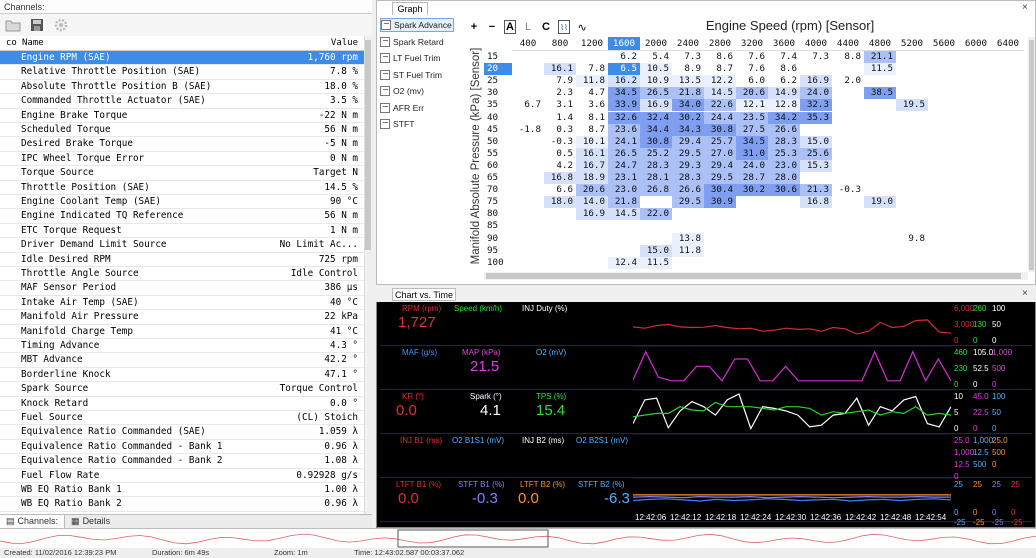 Image resolution: width=1036 pixels, height=558 pixels. What do you see at coordinates (182, 346) in the screenshot?
I see `channel-row: Timing Advance 4.3 °` at bounding box center [182, 346].